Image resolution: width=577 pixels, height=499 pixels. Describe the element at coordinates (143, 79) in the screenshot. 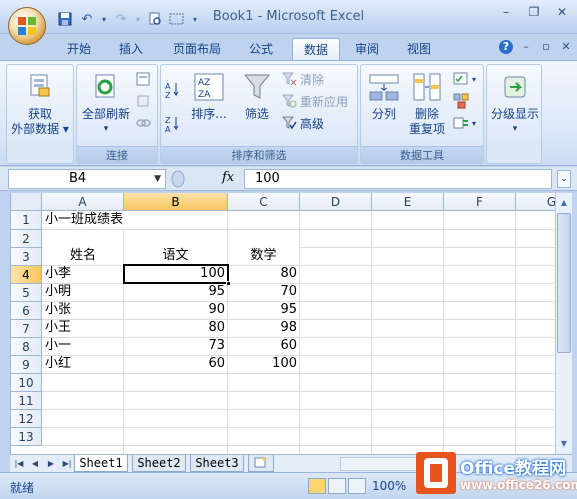

I see `connections-button` at that location.